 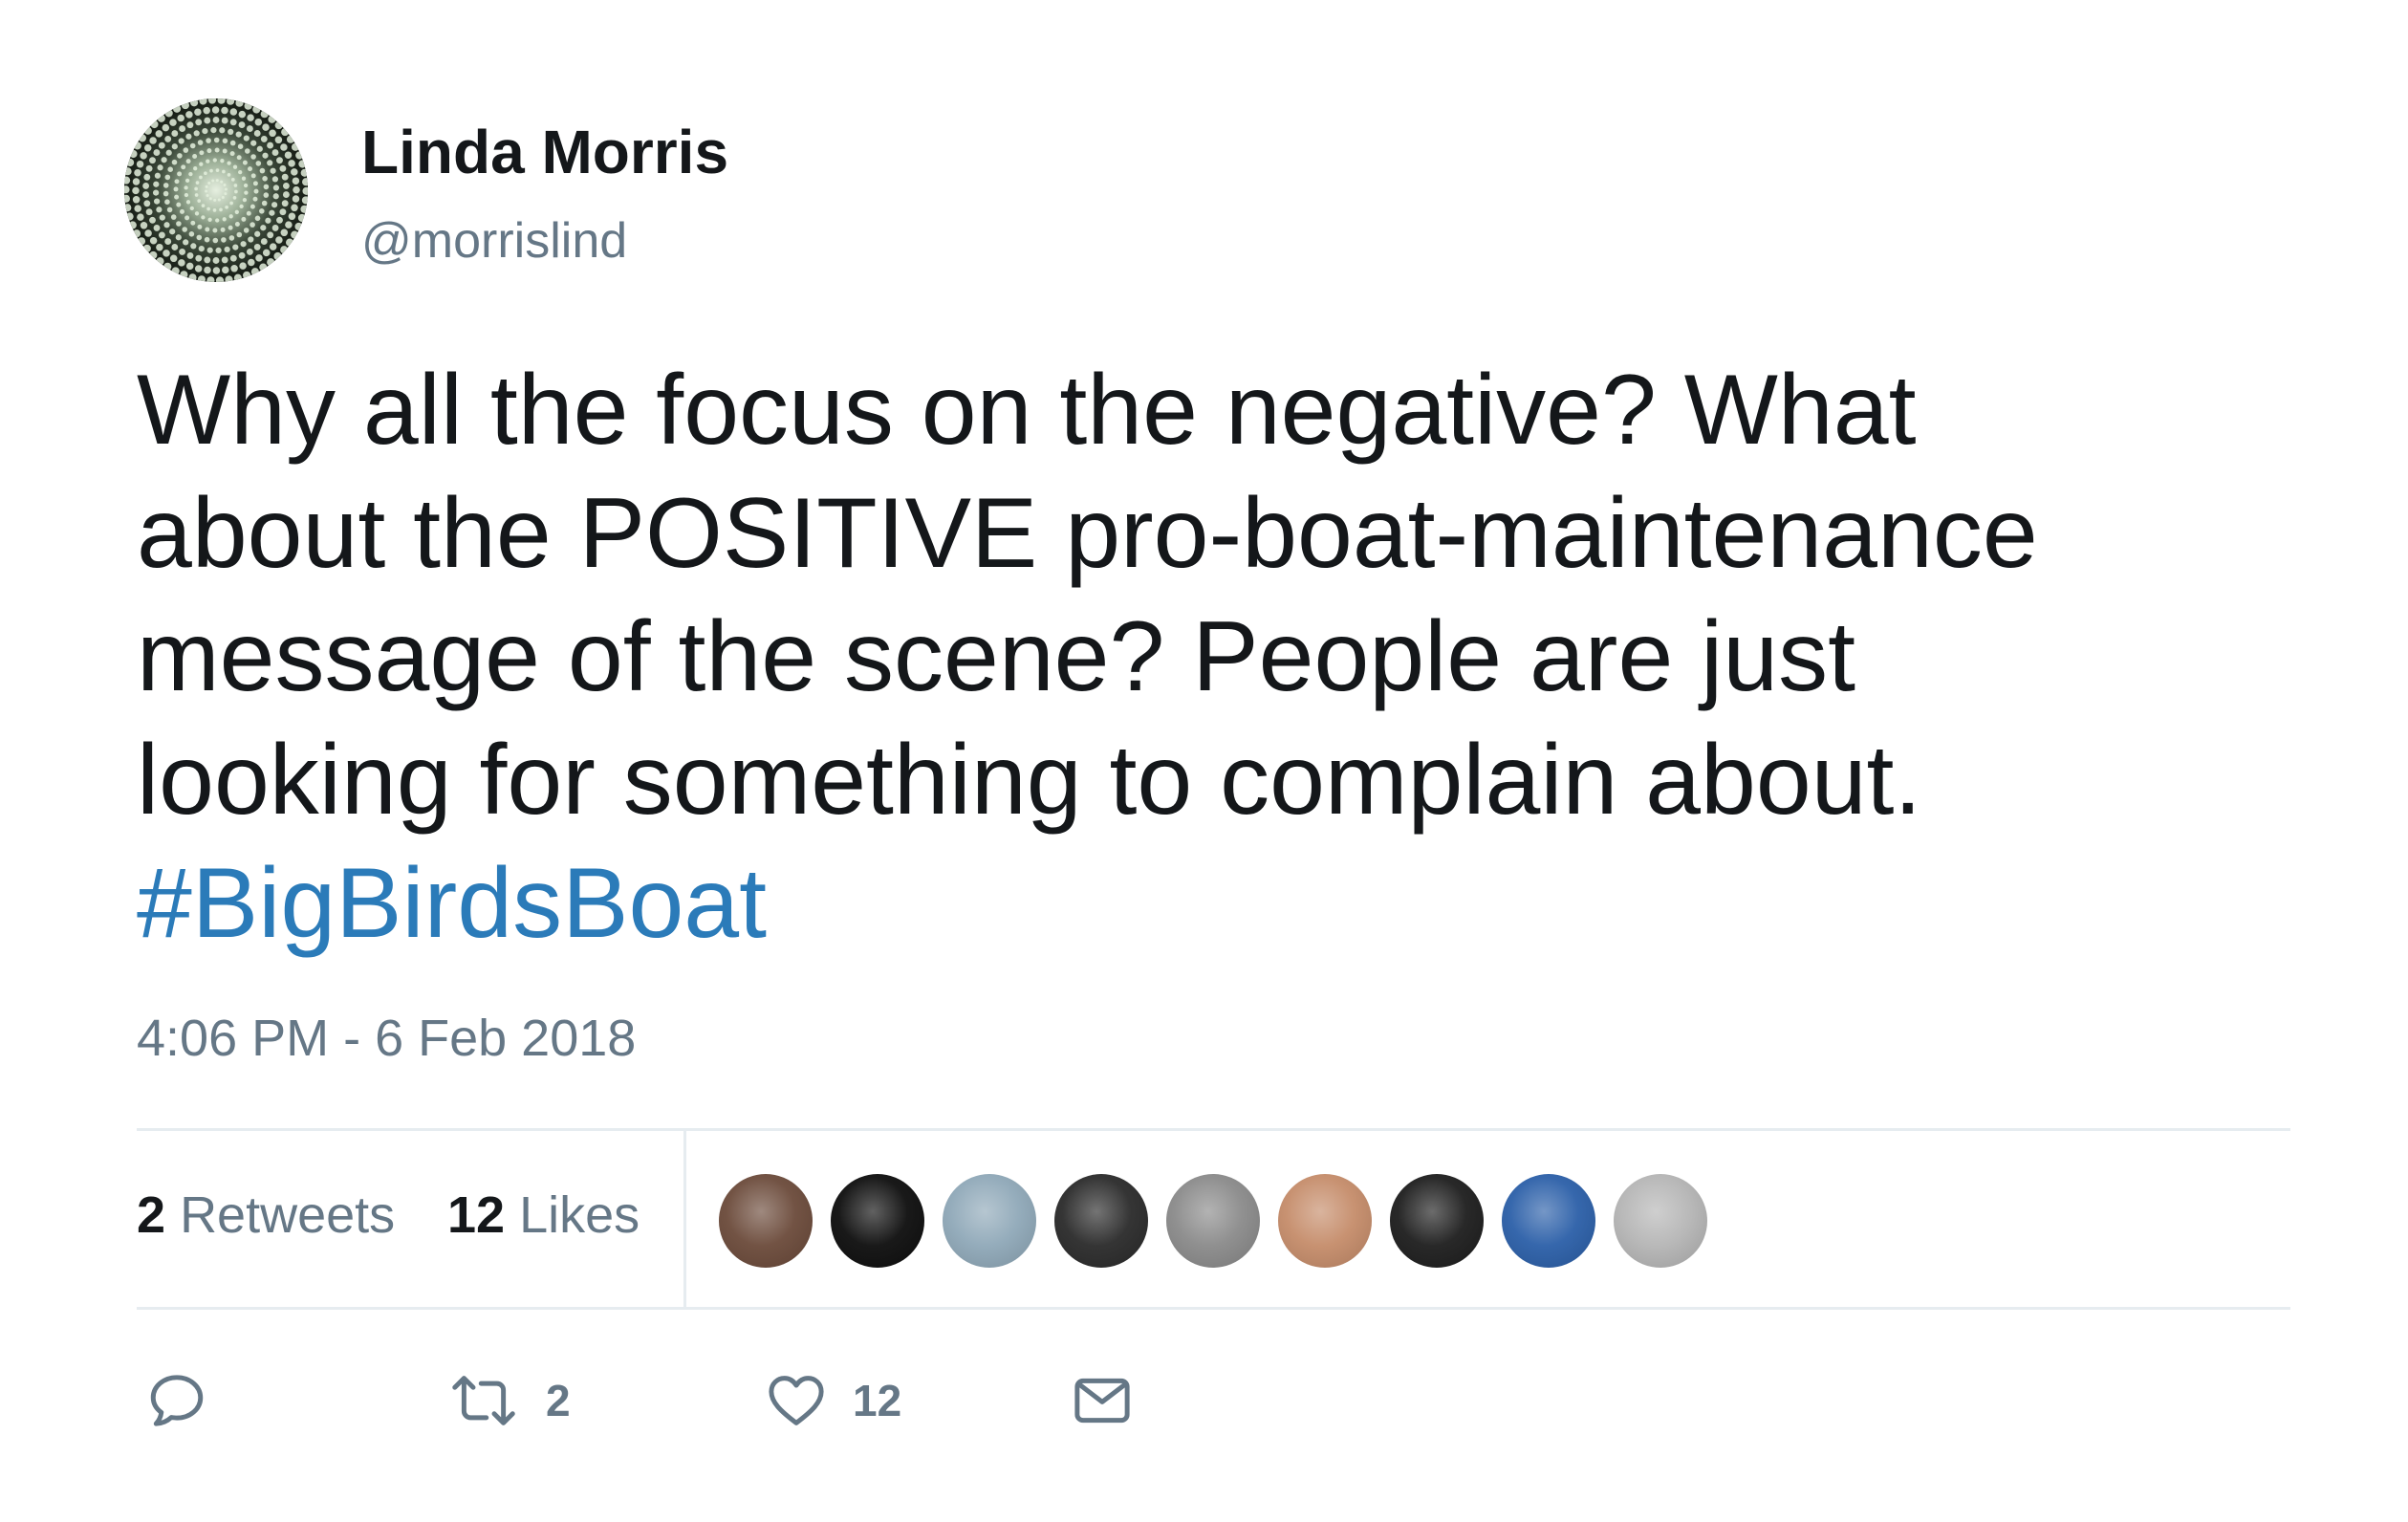 What do you see at coordinates (833, 1400) in the screenshot?
I see `like-button: 12` at bounding box center [833, 1400].